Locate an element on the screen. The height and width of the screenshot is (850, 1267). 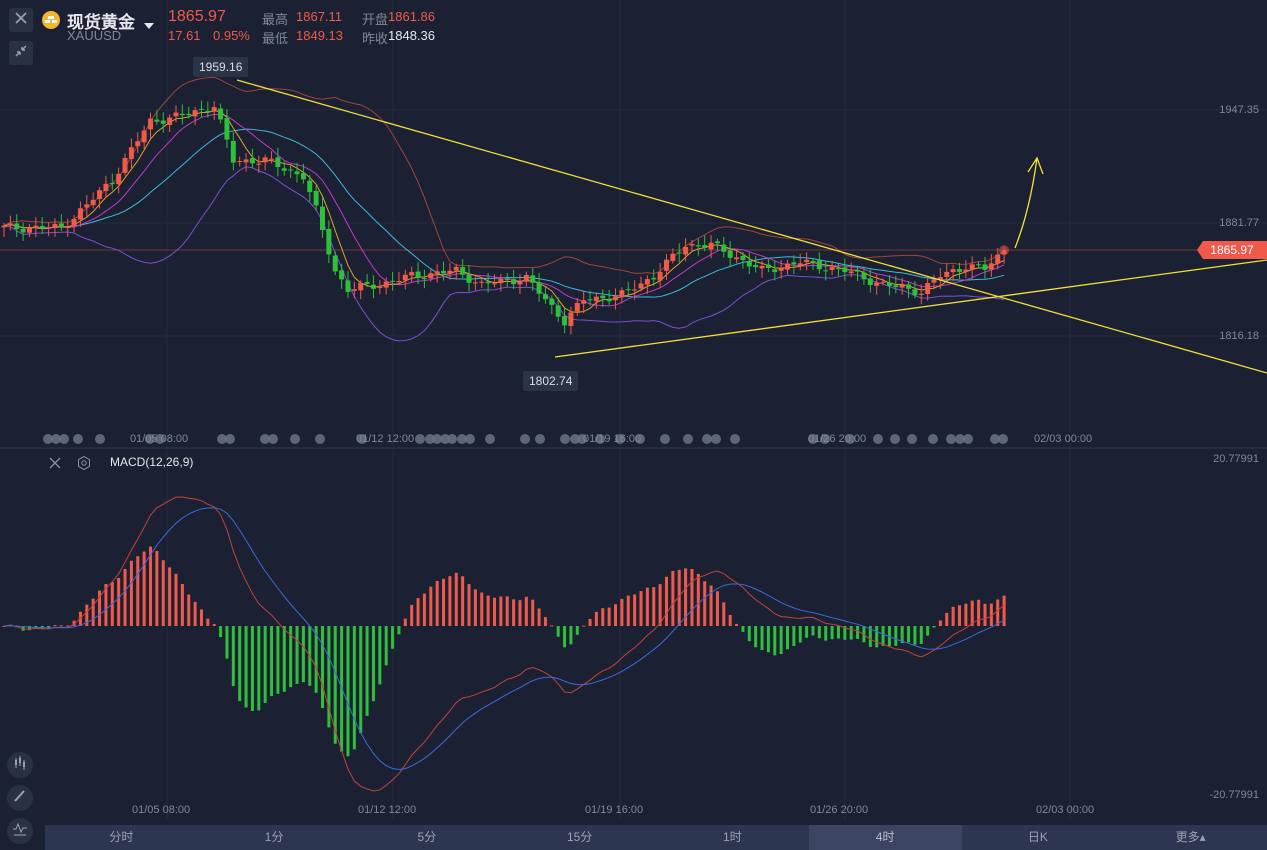
indicator-settings-icon is located at coordinates (84, 465).